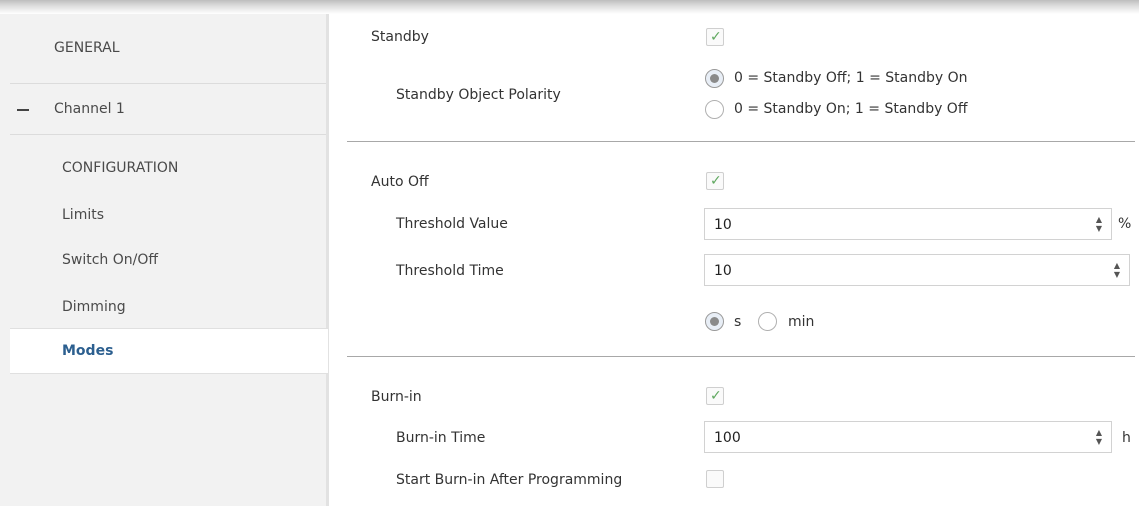 The width and height of the screenshot is (1139, 506). I want to click on threshold-value-stepper: 10 ▲ ▼, so click(908, 224).